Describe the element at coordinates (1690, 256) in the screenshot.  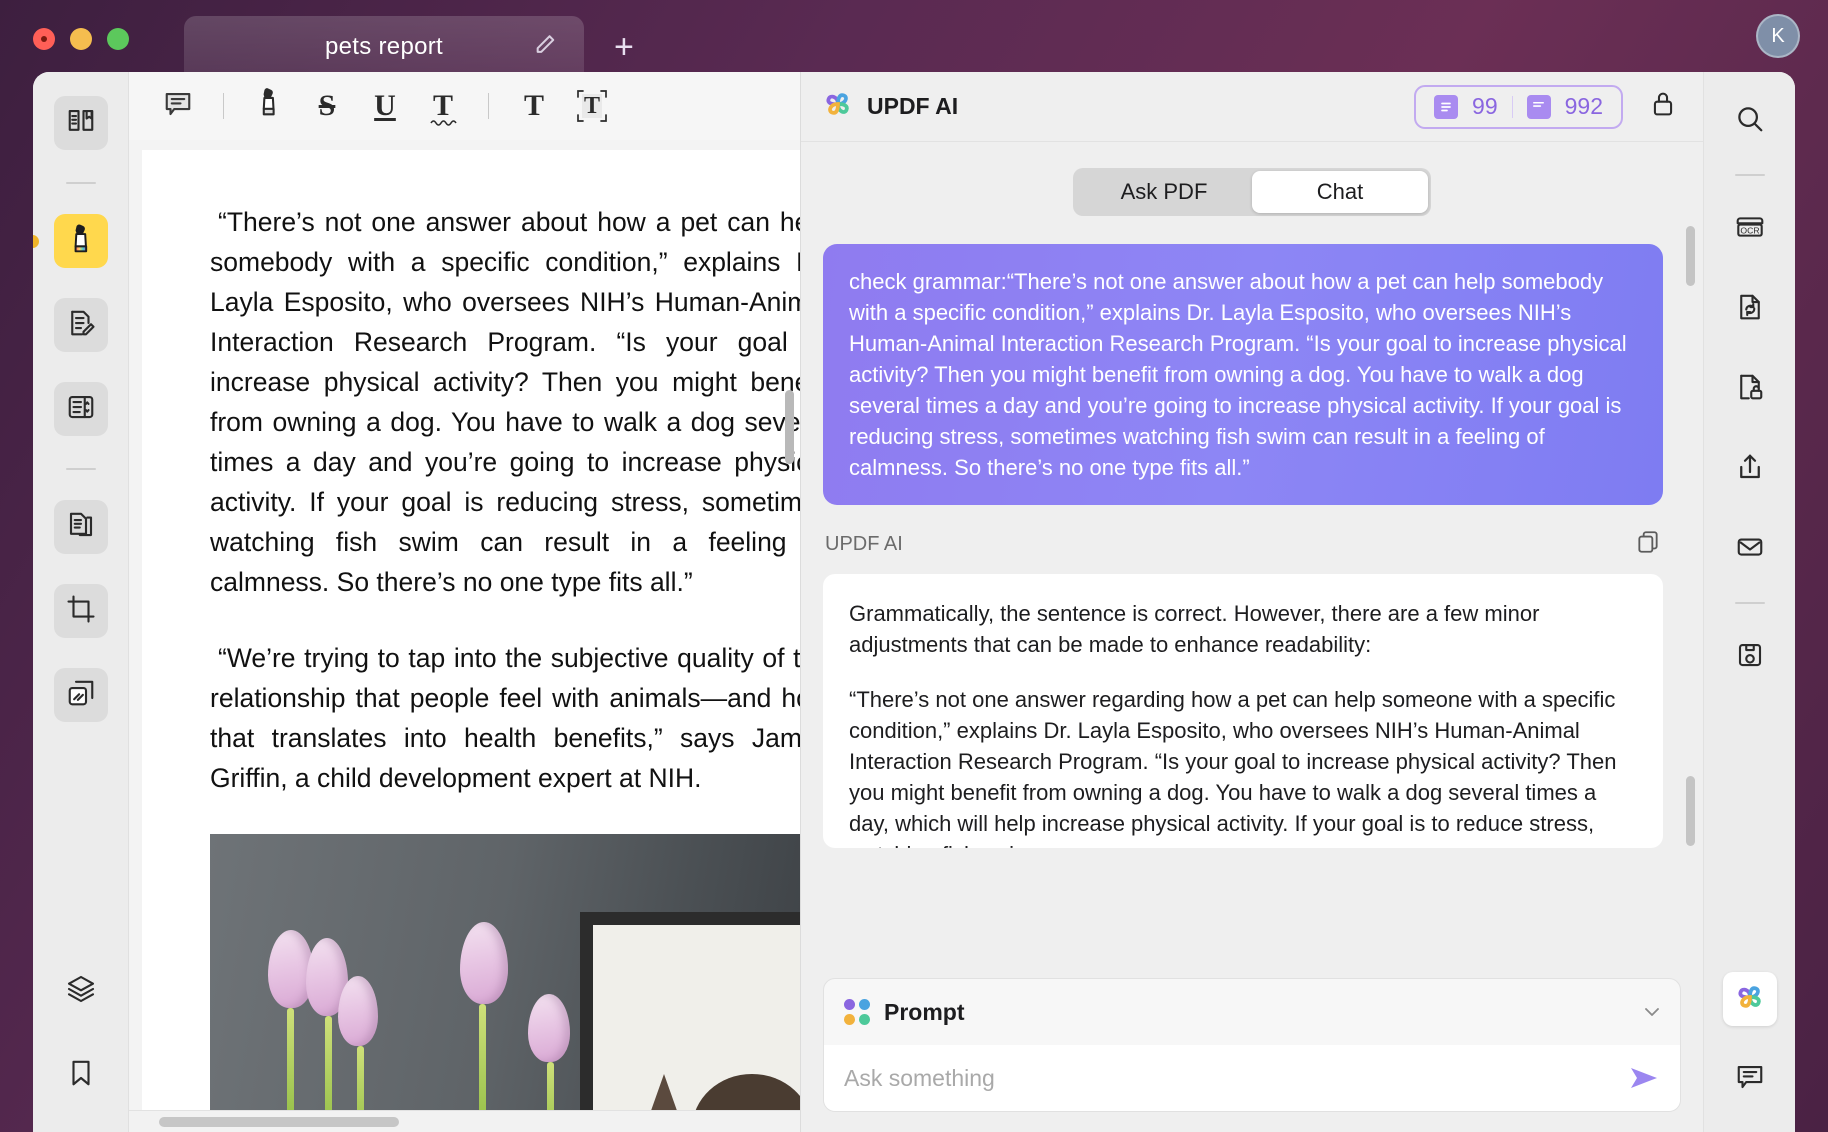
I see `chat-scrollbar-thumb-top` at that location.